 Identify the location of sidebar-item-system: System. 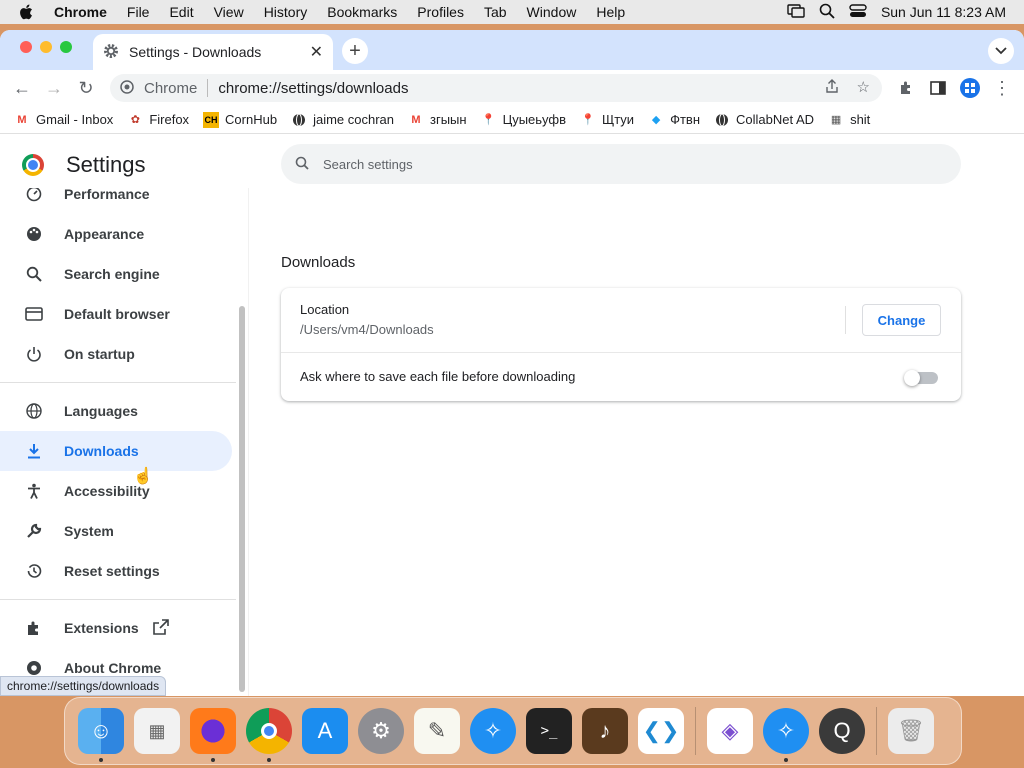
(116, 531).